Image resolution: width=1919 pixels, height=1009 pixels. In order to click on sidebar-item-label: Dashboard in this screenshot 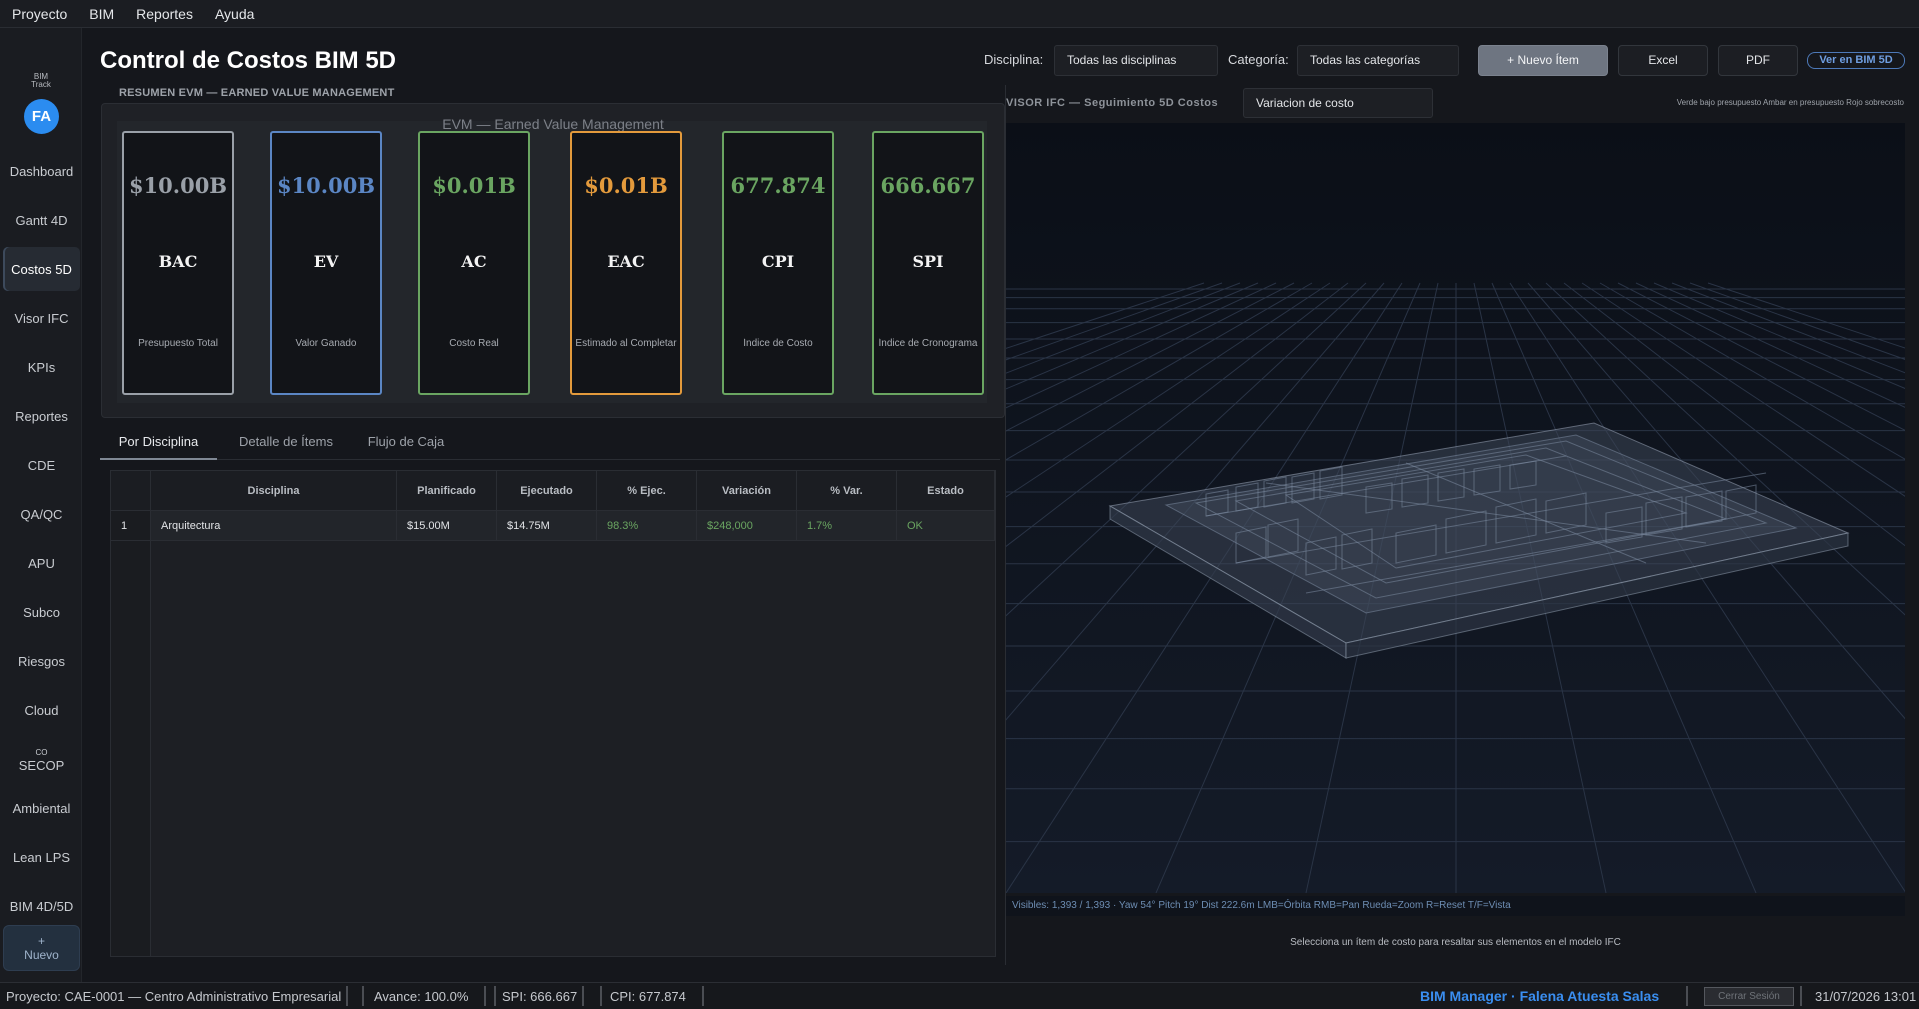, I will do `click(41, 171)`.